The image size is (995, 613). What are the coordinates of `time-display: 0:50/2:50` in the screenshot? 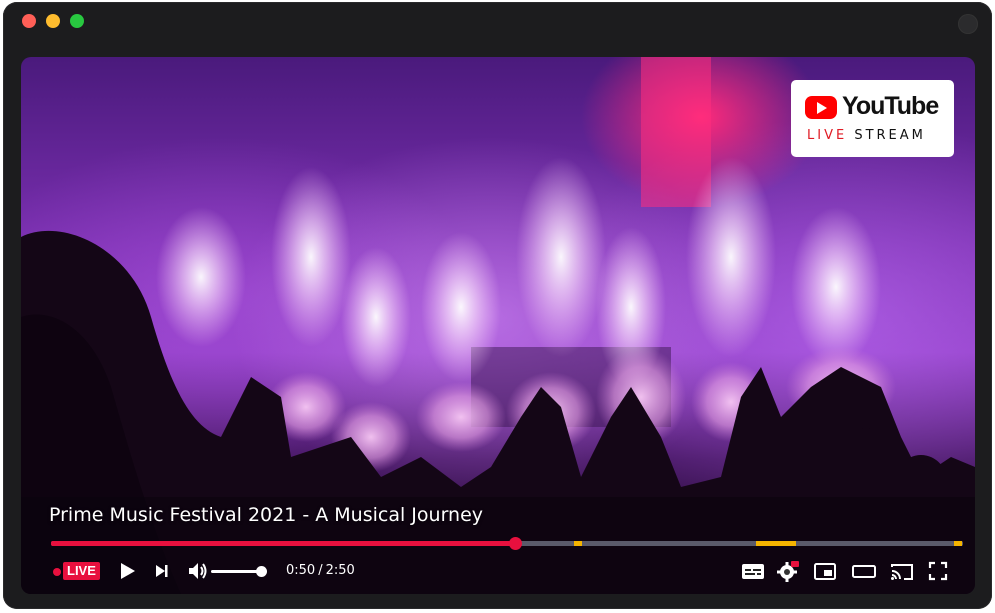 It's located at (320, 570).